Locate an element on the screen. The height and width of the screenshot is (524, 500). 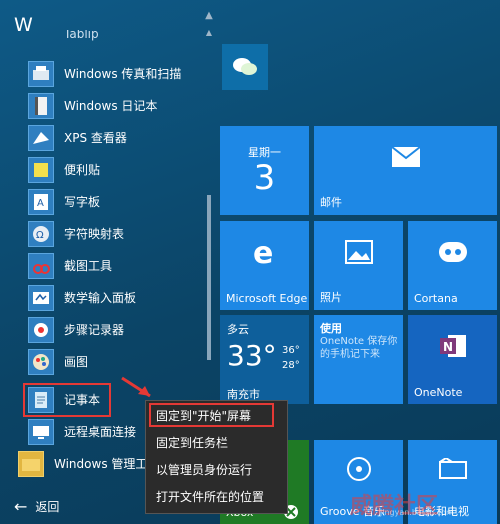
svg-text: N is located at coordinates (448, 347).